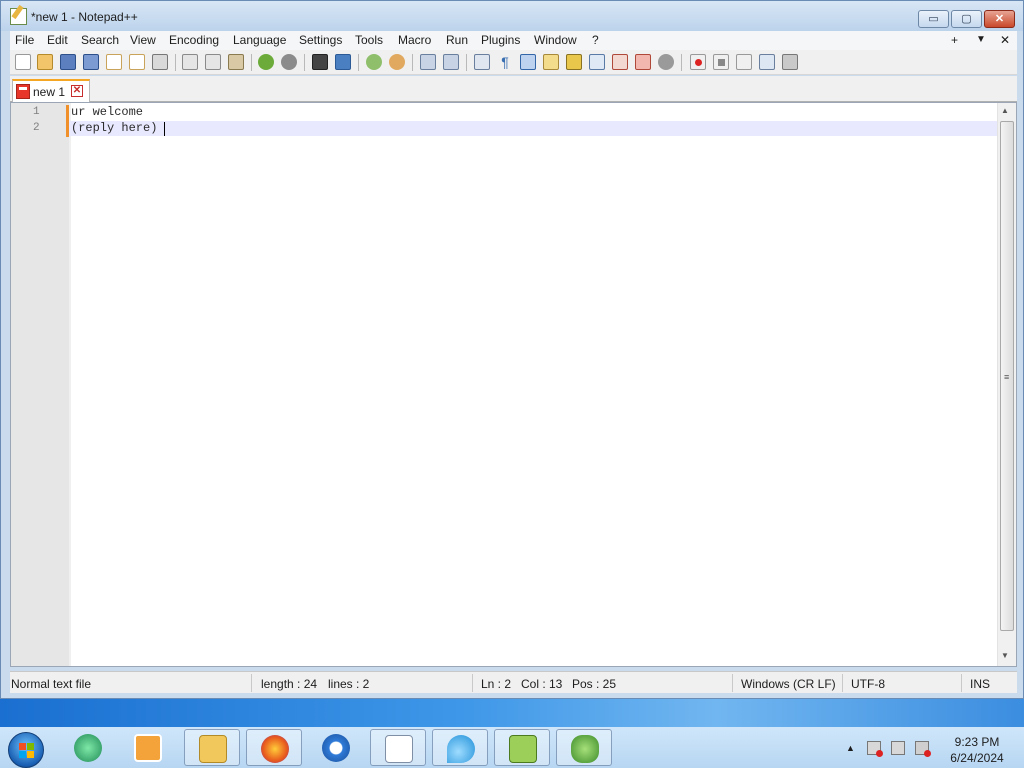  Describe the element at coordinates (875, 749) in the screenshot. I see `action-center-icon` at that location.